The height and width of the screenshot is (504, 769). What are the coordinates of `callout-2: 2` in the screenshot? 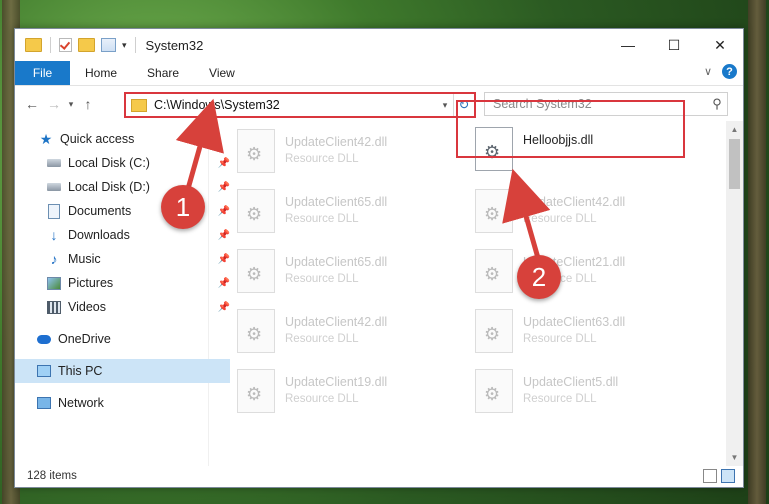 It's located at (539, 277).